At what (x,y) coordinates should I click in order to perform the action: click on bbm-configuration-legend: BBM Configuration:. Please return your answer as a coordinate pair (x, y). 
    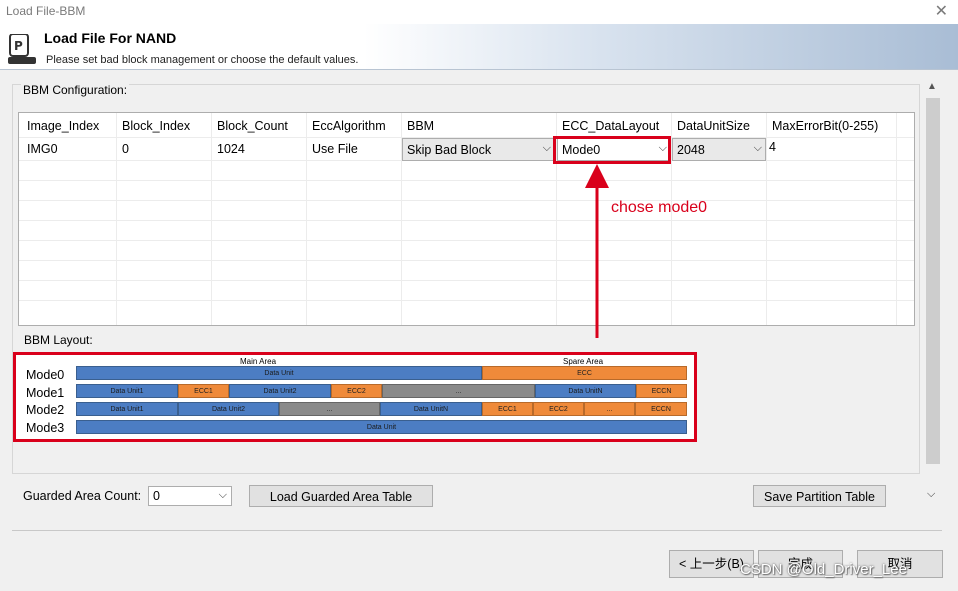
    Looking at the image, I should click on (75, 90).